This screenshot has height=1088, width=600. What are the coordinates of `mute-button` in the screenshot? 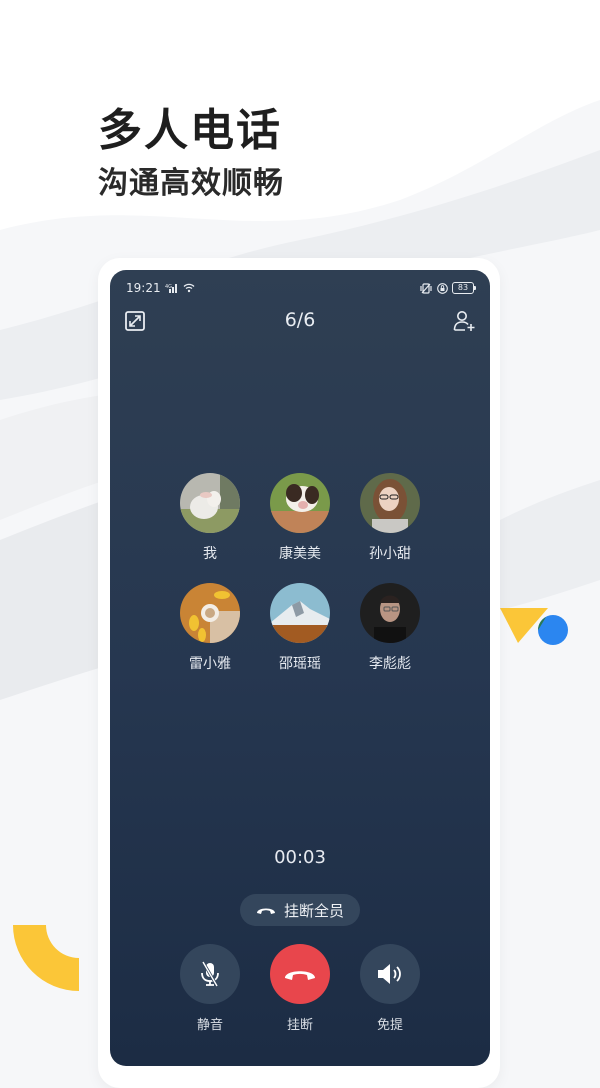 It's located at (210, 974).